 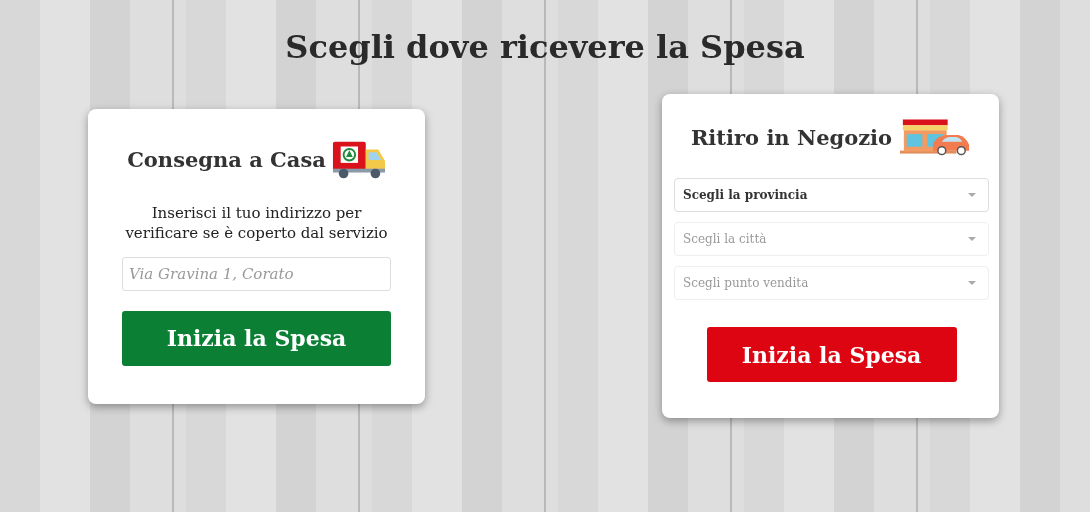 I want to click on instruction-text: Inserisci il tuo indirizzo per verificare se è coperto dal servizio, so click(x=256, y=222).